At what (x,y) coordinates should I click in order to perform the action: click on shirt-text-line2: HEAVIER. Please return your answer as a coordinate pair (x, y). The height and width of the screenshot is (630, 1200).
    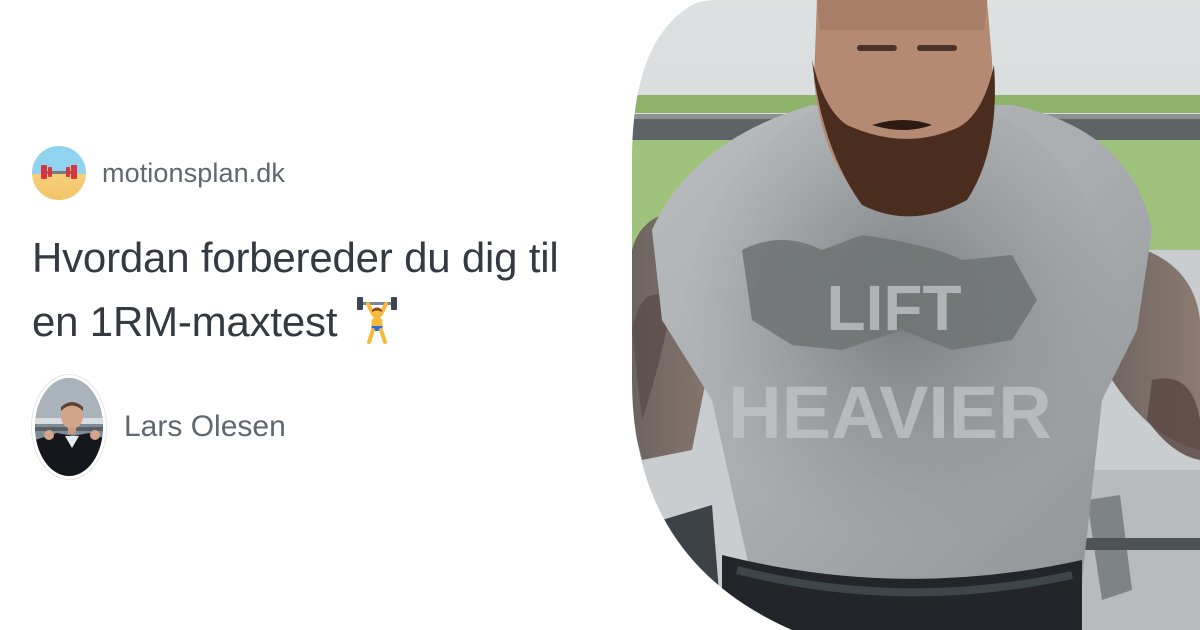
    Looking at the image, I should click on (889, 412).